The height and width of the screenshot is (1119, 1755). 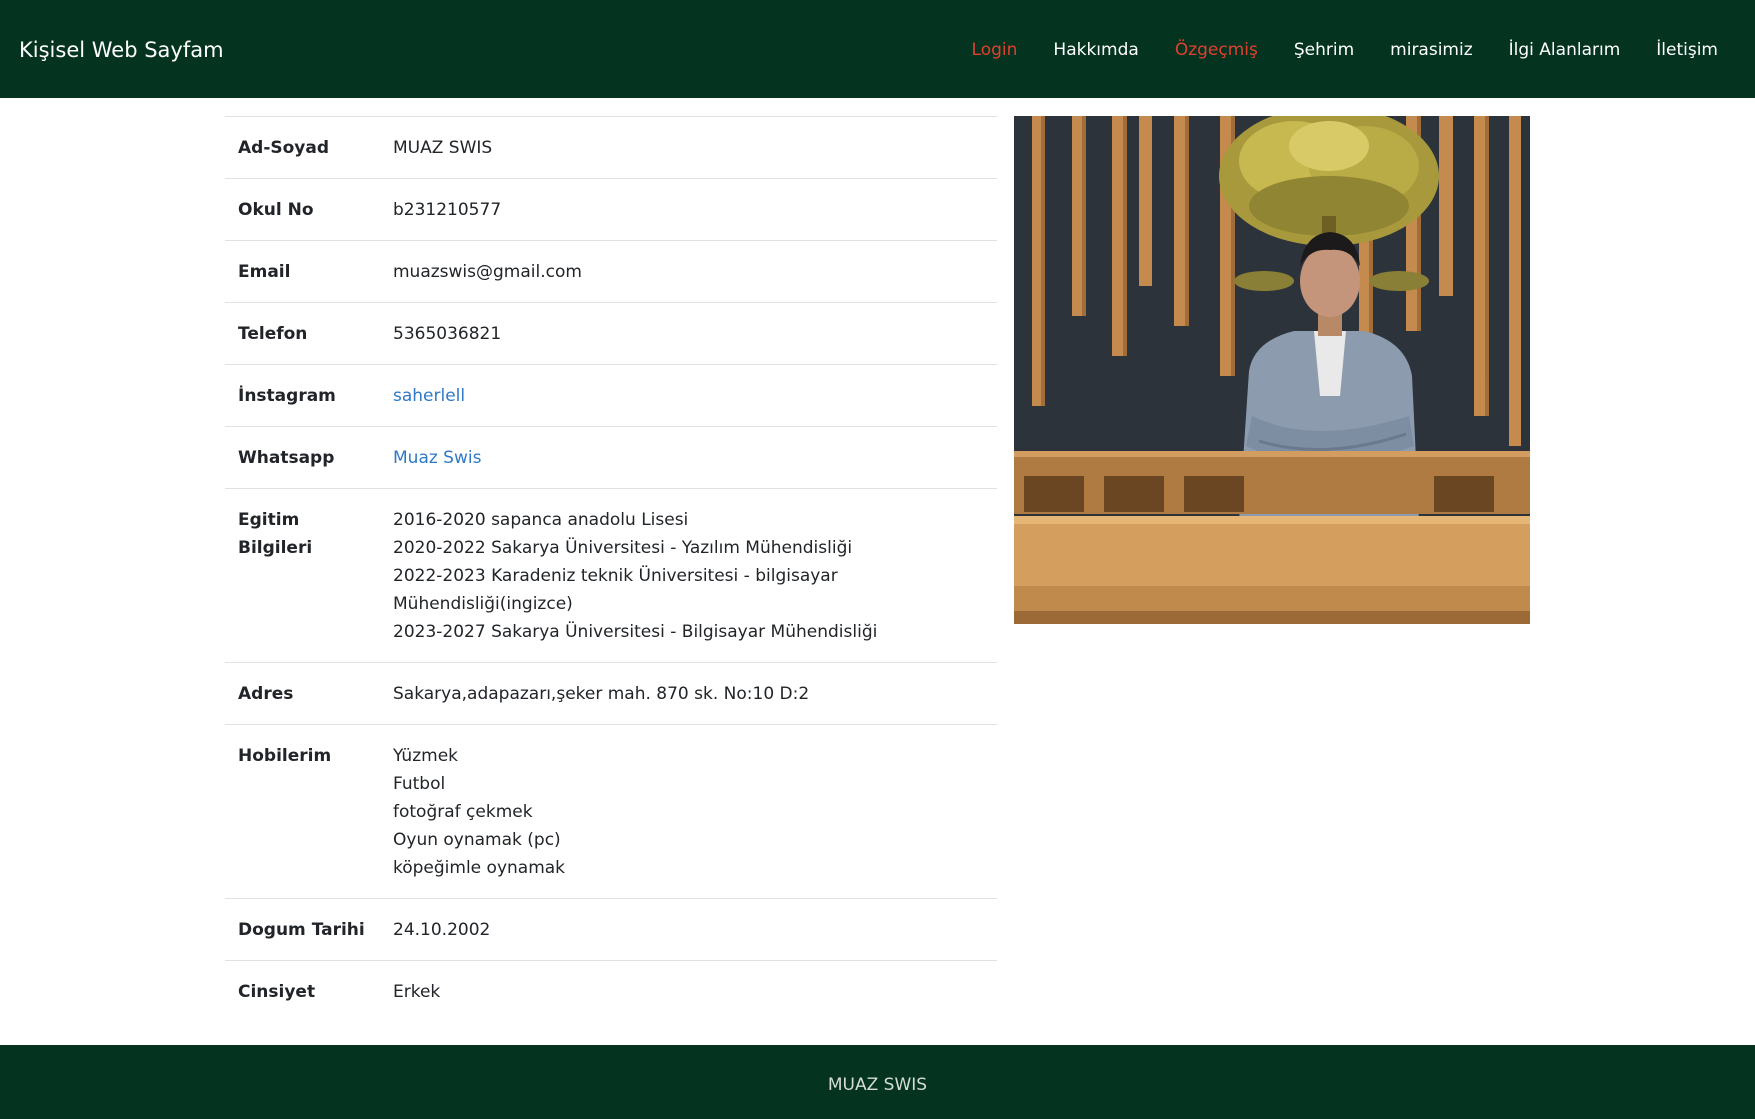 What do you see at coordinates (688, 458) in the screenshot?
I see `row-value-whatsapp-cell: Muaz Swis` at bounding box center [688, 458].